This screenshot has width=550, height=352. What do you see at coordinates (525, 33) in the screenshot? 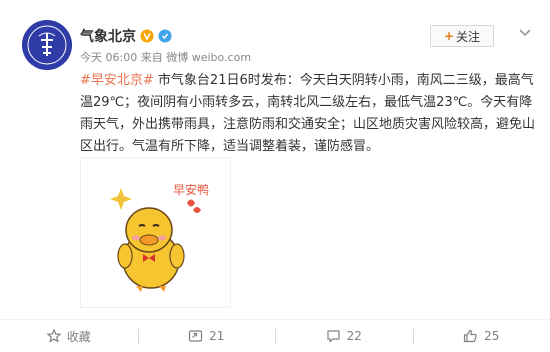
I see `chevron-down-icon` at bounding box center [525, 33].